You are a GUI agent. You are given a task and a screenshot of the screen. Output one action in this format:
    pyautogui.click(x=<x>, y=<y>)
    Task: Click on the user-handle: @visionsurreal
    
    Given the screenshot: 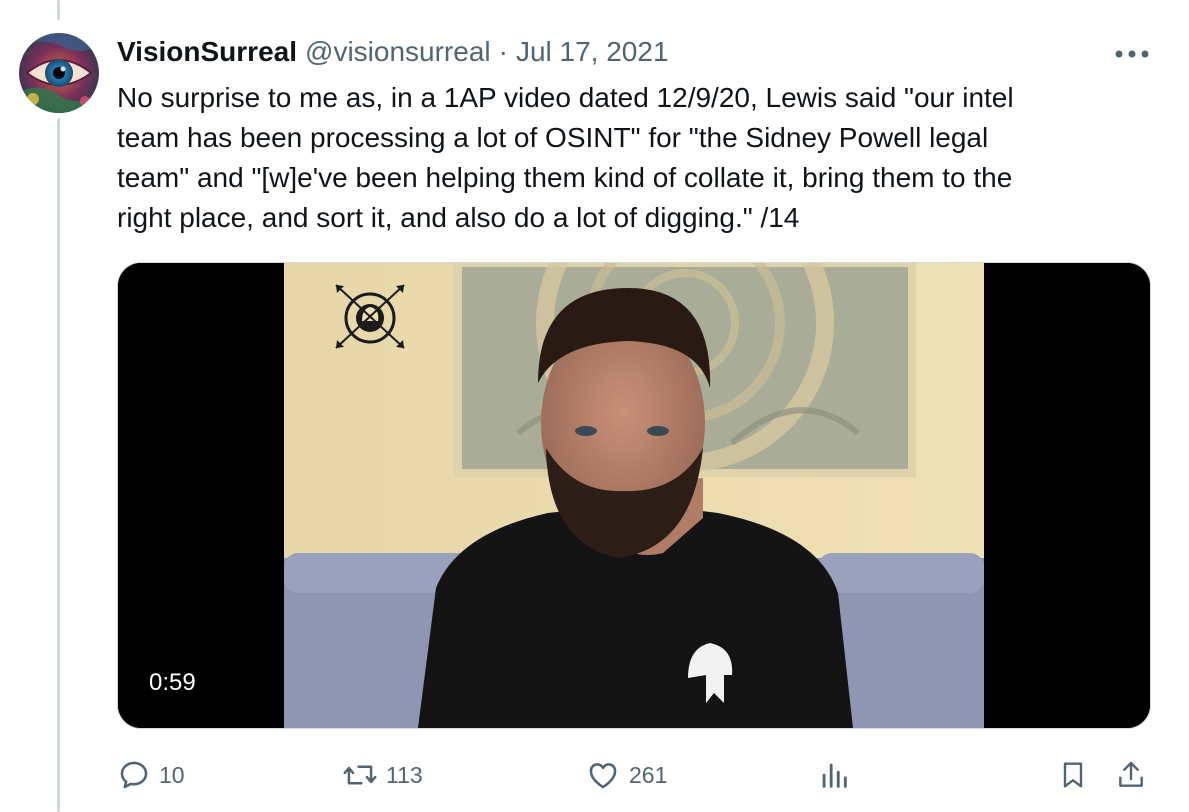 What is the action you would take?
    pyautogui.click(x=398, y=52)
    